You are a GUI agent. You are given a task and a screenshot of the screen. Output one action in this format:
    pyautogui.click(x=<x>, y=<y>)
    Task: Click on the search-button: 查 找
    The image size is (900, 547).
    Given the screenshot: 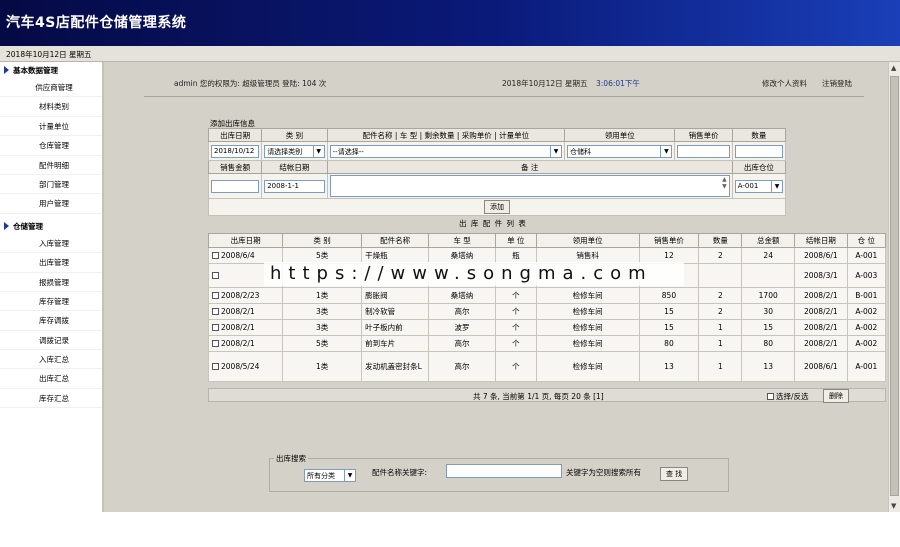 What is the action you would take?
    pyautogui.click(x=674, y=474)
    